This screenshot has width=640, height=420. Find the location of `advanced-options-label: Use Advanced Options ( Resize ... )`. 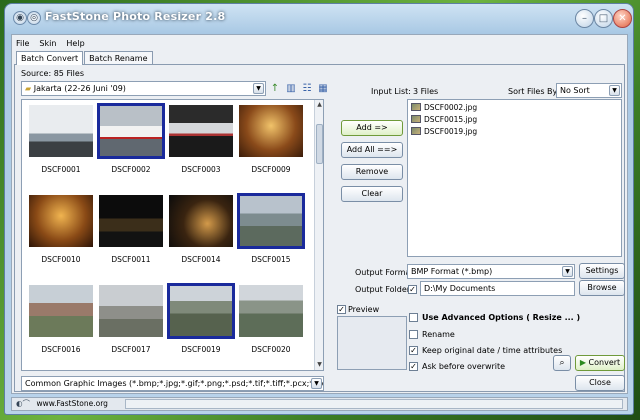

advanced-options-label: Use Advanced Options ( Resize ... ) is located at coordinates (501, 317).